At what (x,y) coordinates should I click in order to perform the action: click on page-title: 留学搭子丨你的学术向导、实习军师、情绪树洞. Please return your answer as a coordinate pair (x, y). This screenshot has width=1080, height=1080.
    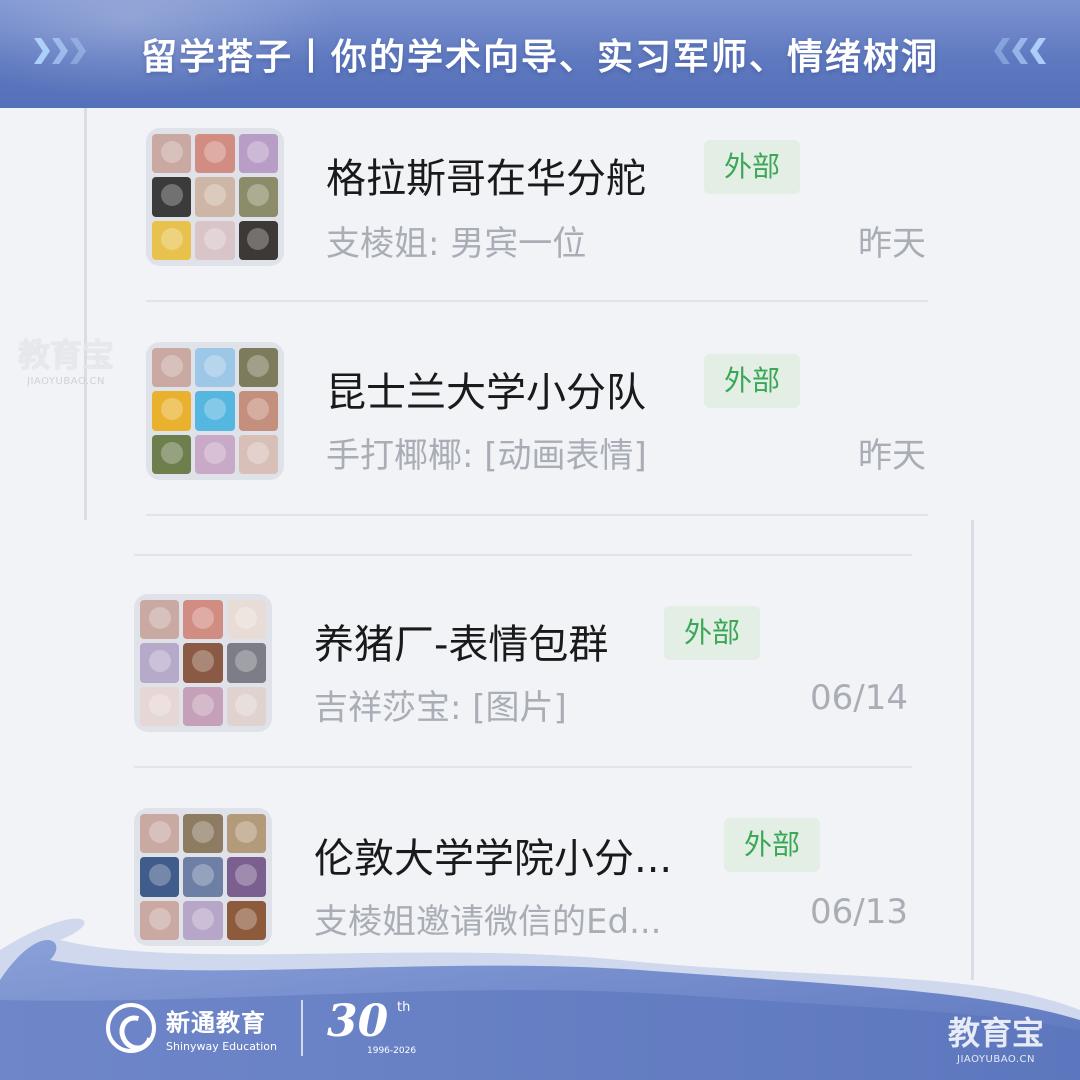
    Looking at the image, I should click on (539, 57).